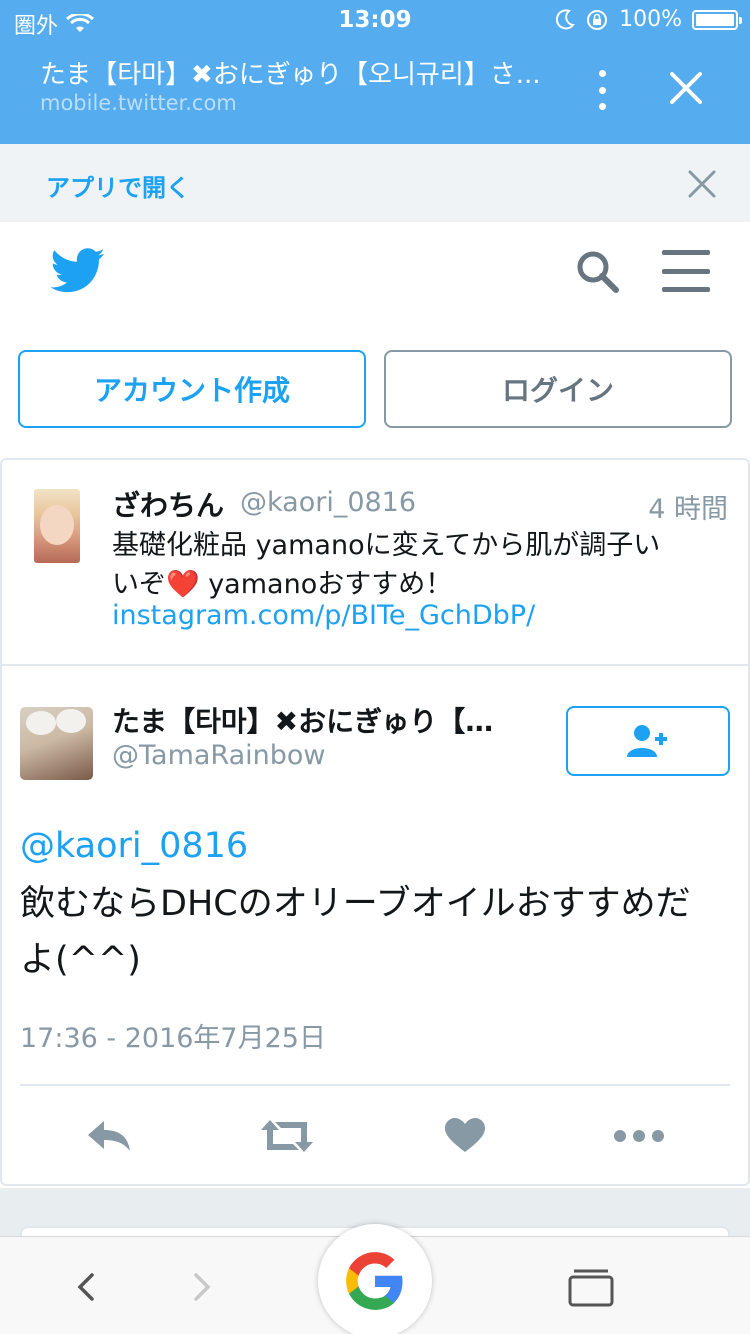 Image resolution: width=750 pixels, height=1334 pixels. I want to click on twitter-bird-icon, so click(78, 271).